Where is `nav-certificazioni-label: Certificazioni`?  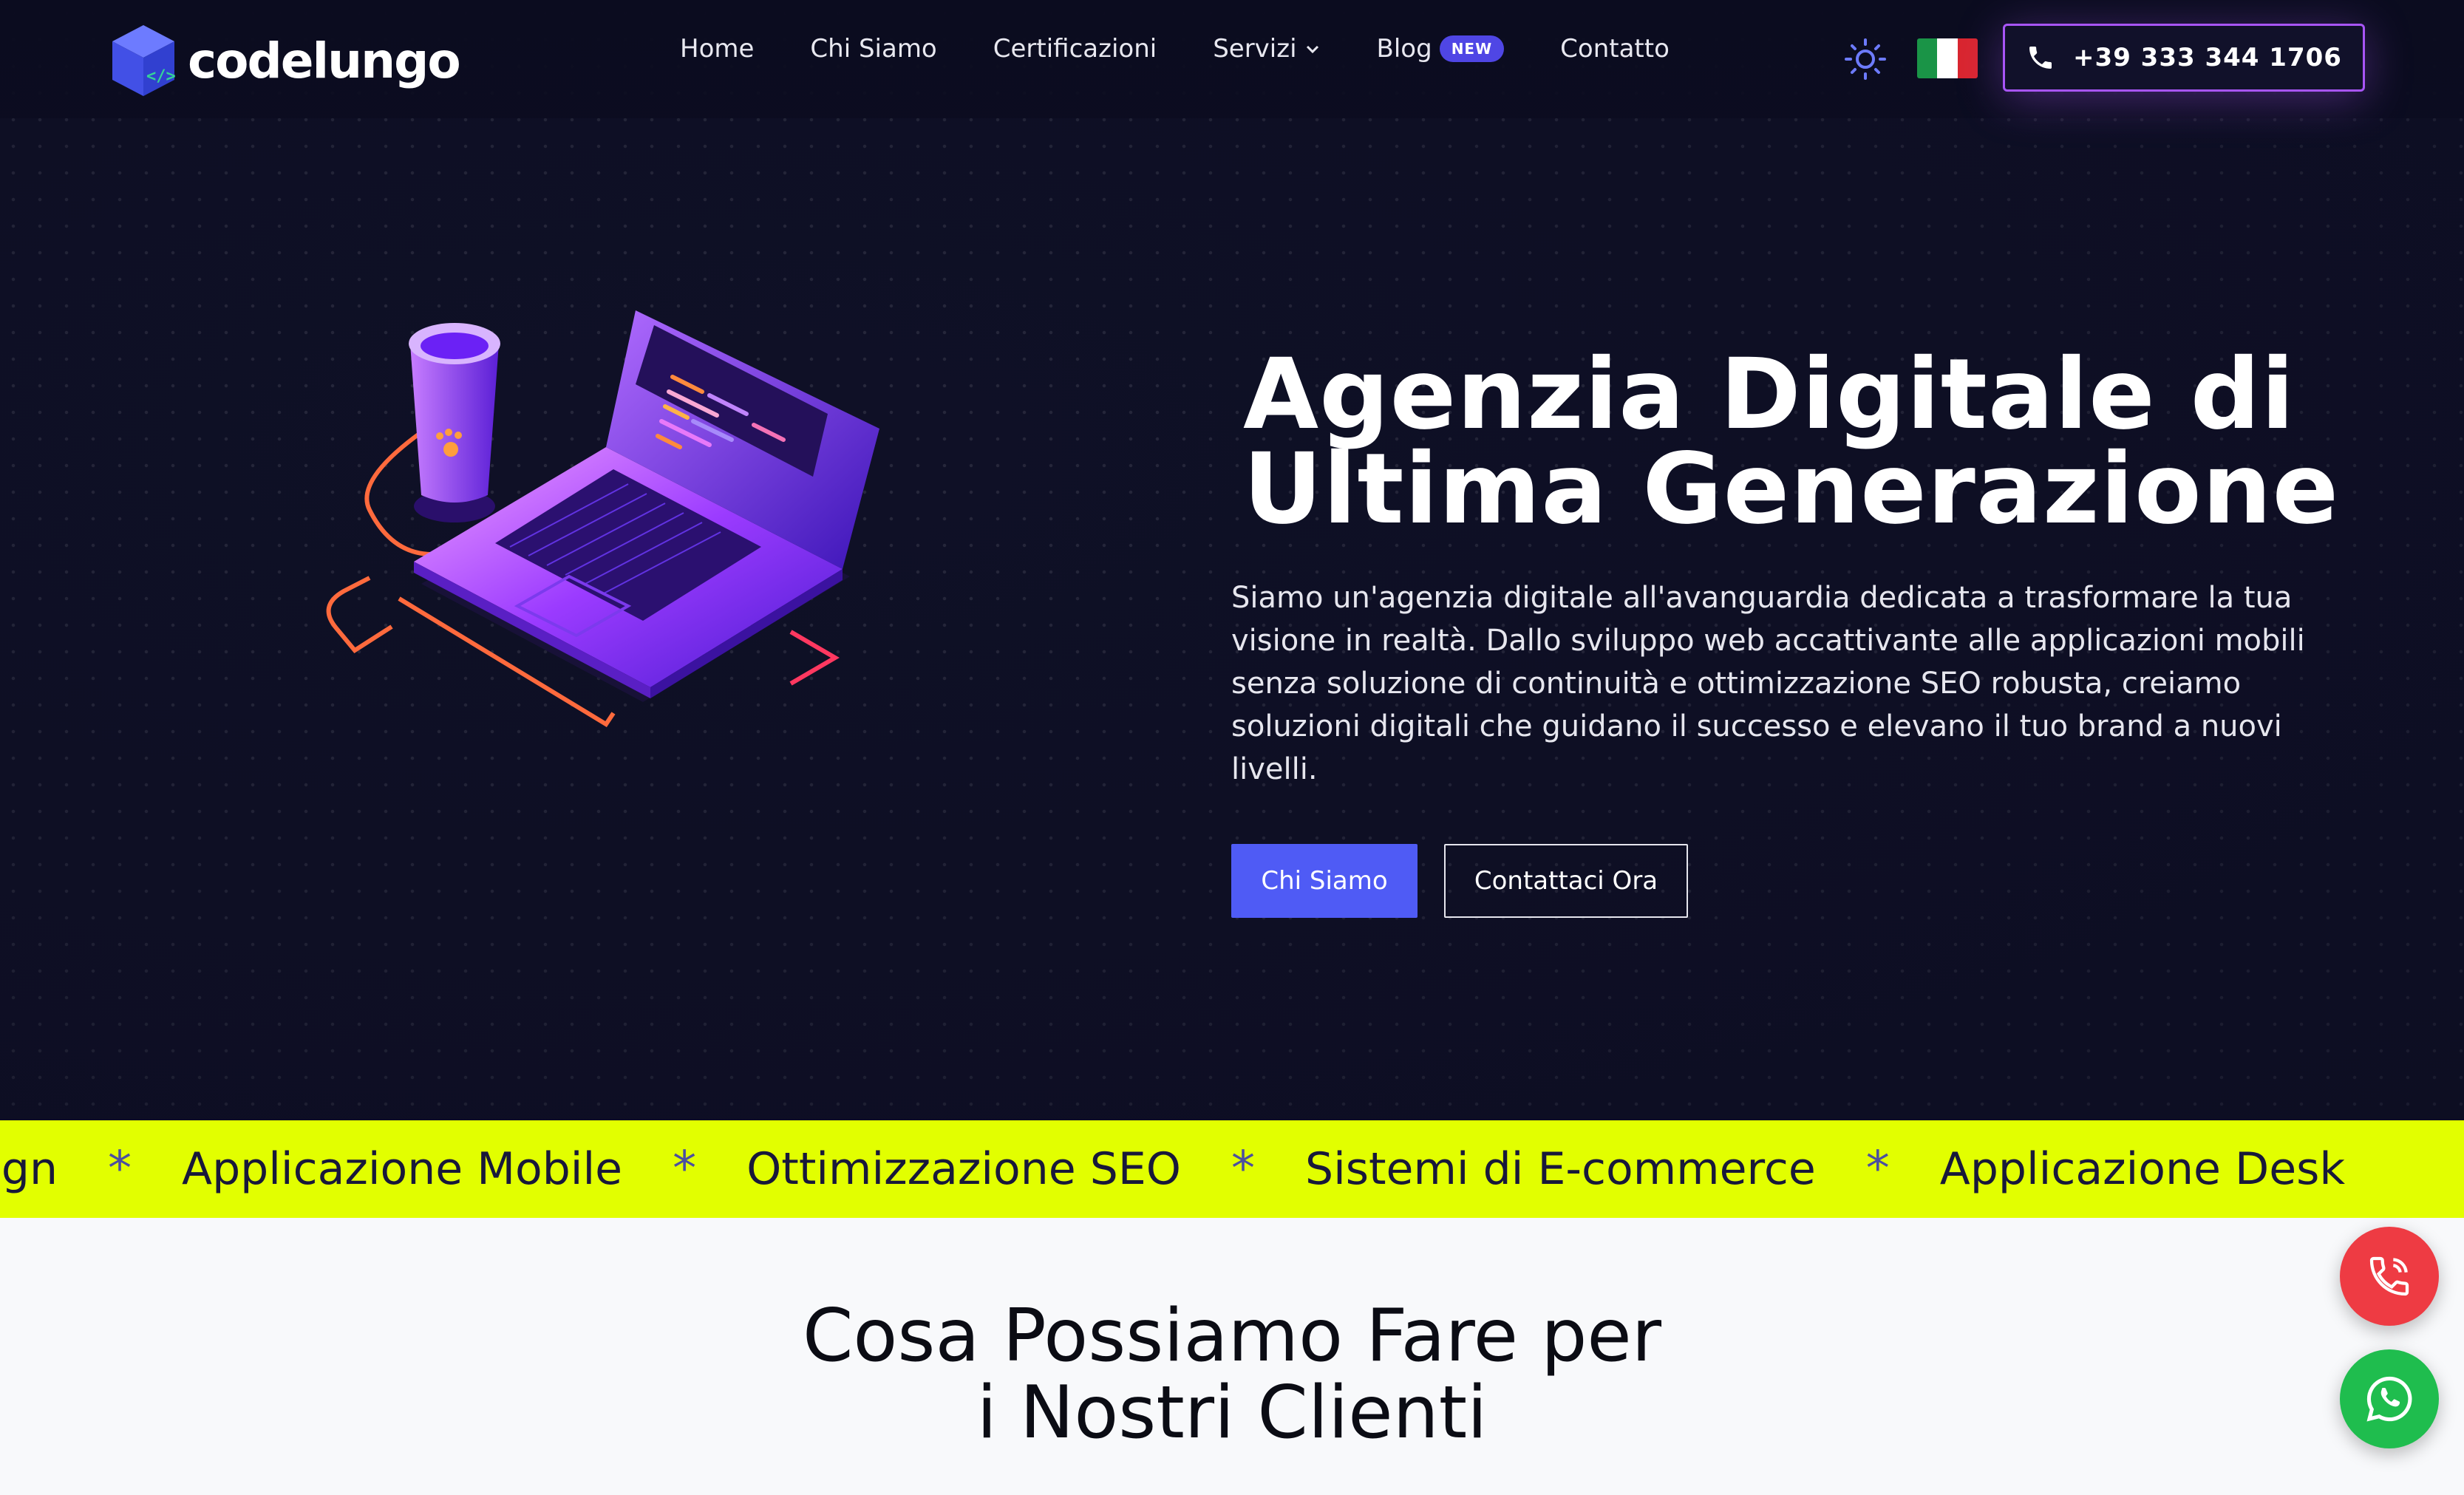 nav-certificazioni-label: Certificazioni is located at coordinates (1075, 49).